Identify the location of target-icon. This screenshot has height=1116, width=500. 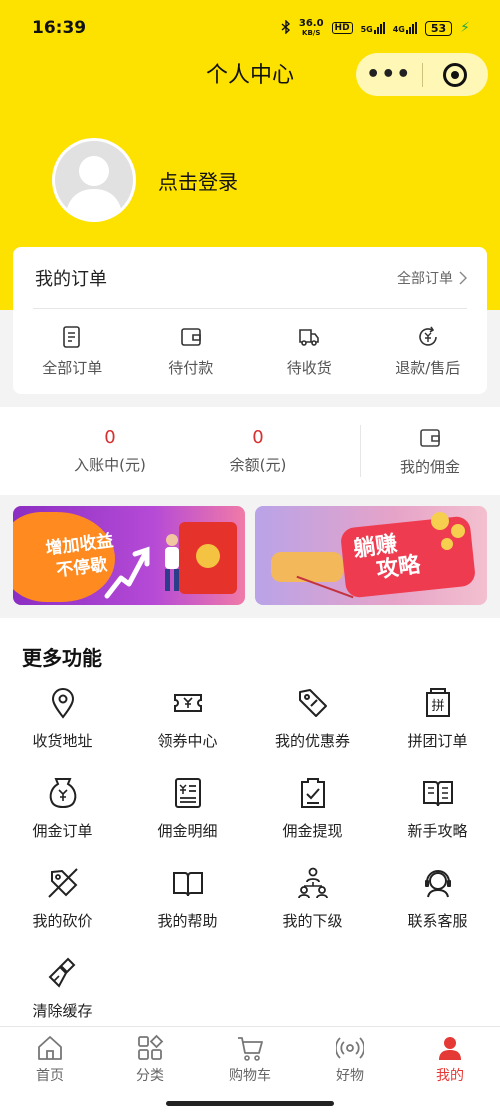
(455, 74).